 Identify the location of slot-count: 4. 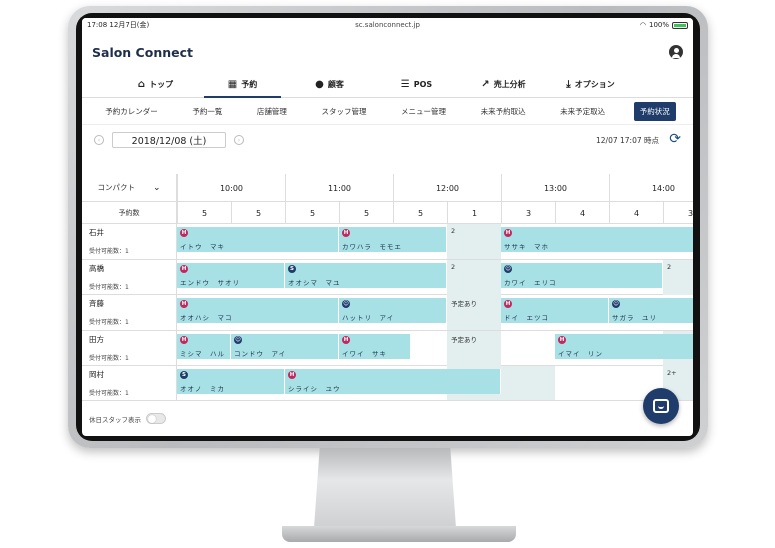
(636, 213).